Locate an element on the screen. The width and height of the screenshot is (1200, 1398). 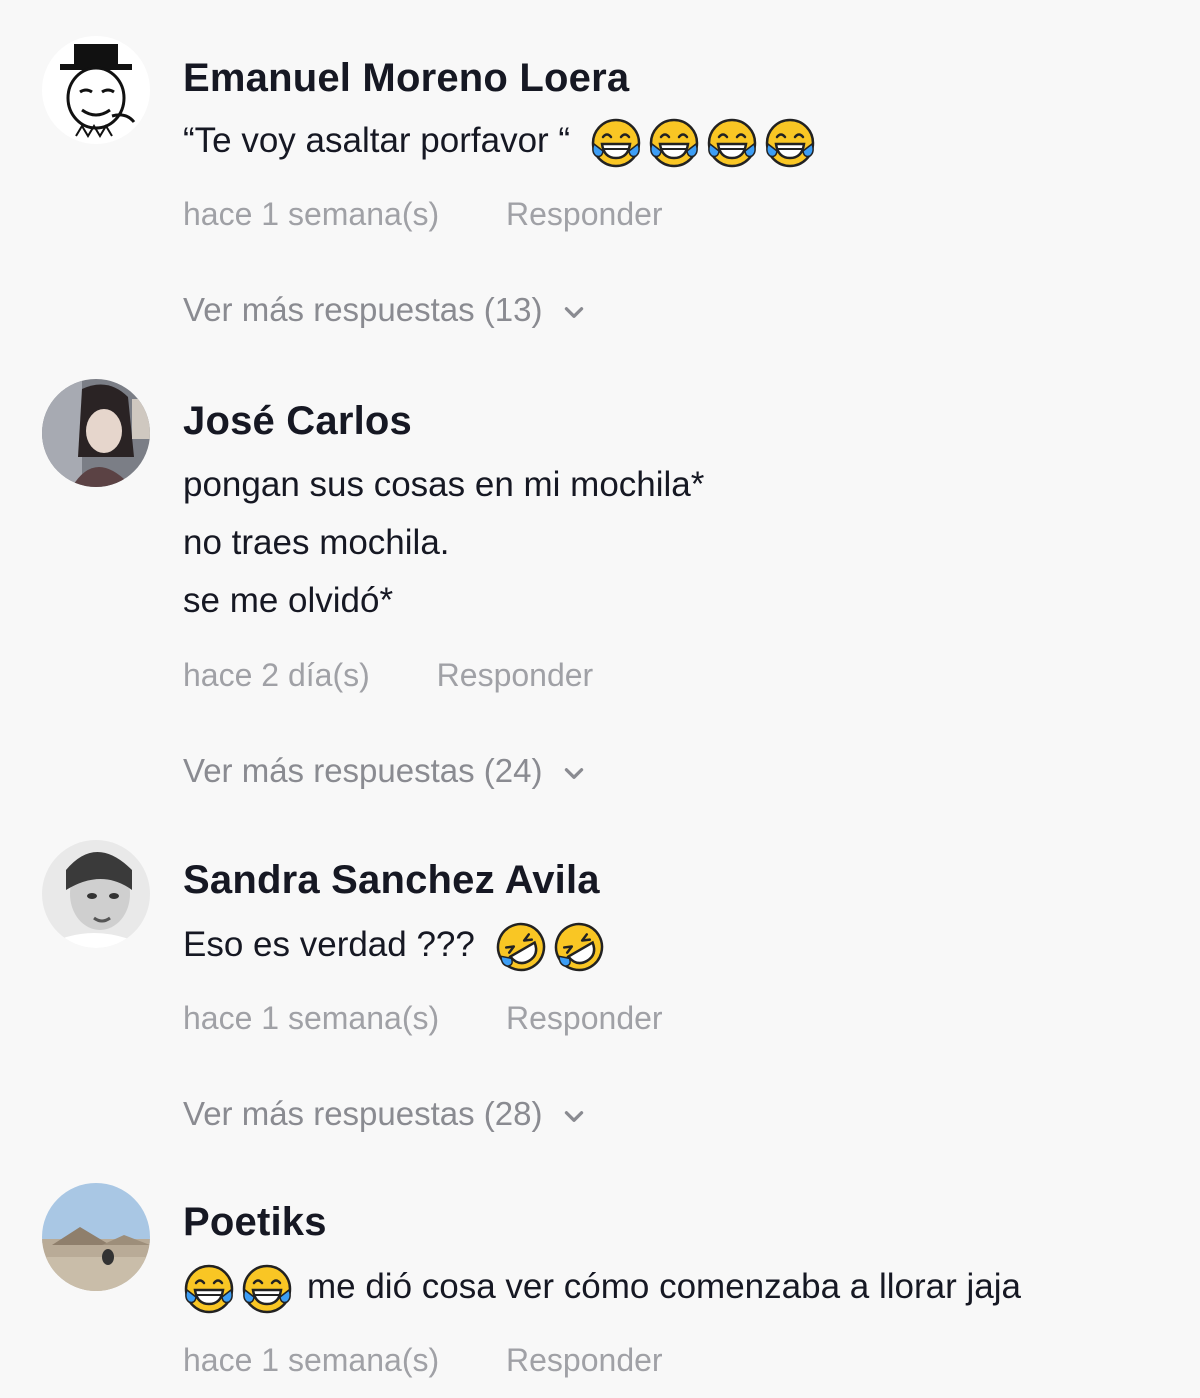
comment-text: Eso es verdad ??? is located at coordinates (397, 945).